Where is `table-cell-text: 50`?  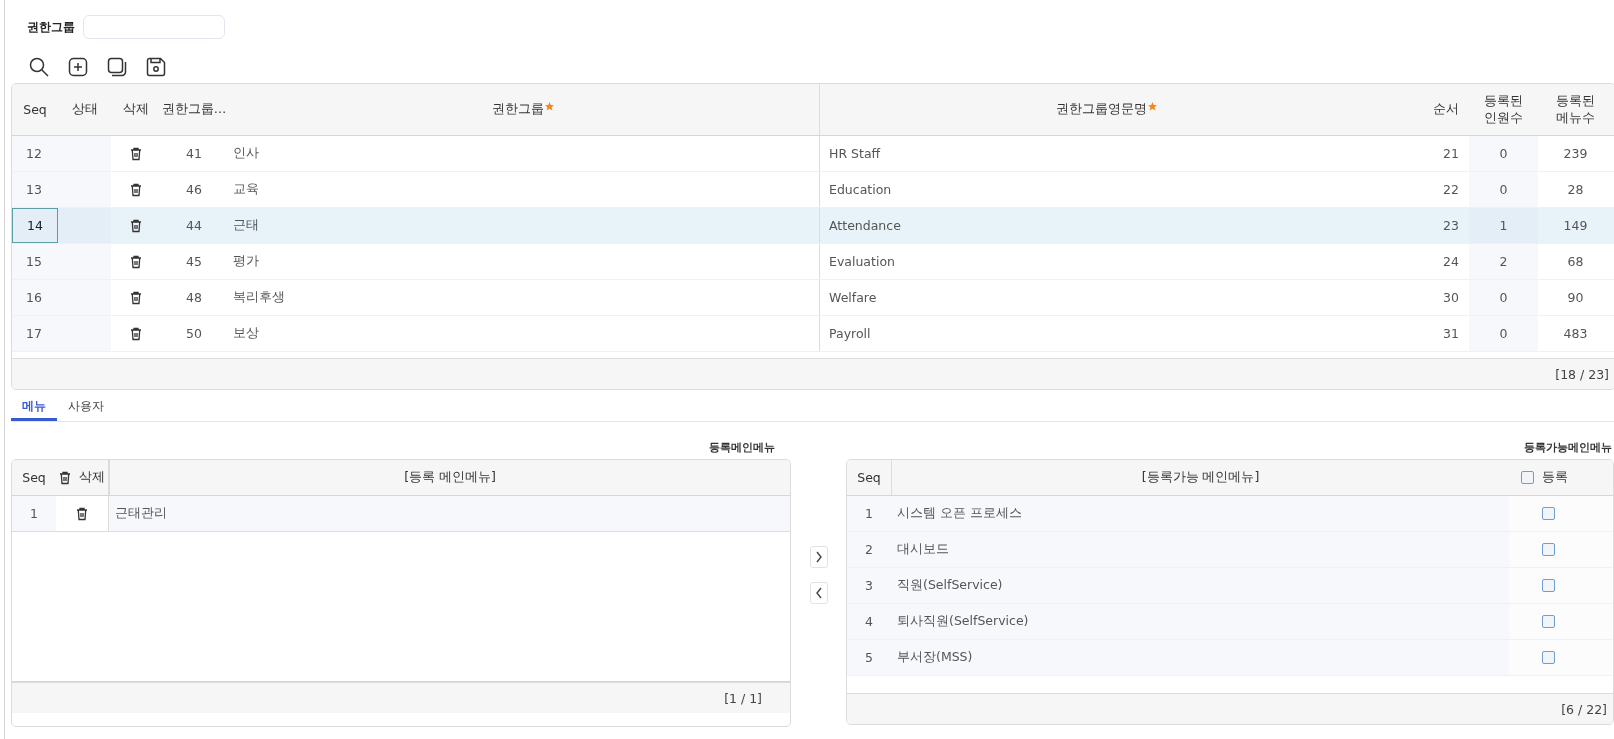 table-cell-text: 50 is located at coordinates (194, 334).